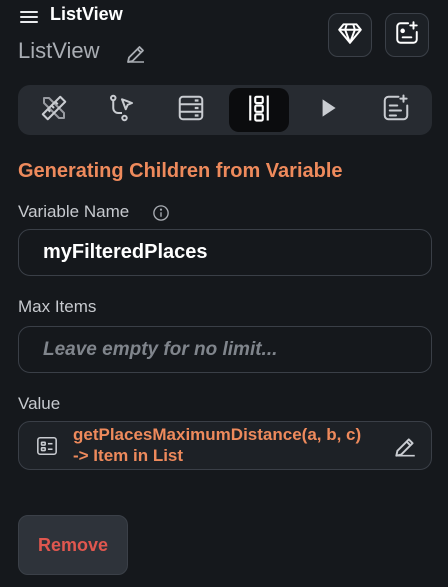 Image resolution: width=448 pixels, height=587 pixels. I want to click on widget-title: ListView, so click(86, 14).